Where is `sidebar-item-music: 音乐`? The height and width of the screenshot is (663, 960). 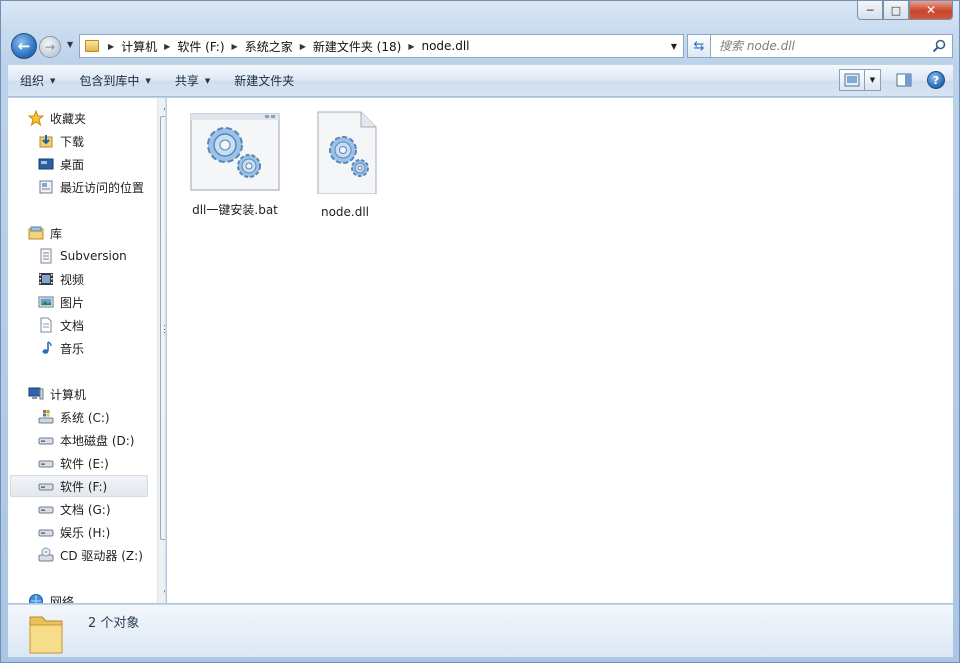 sidebar-item-music: 音乐 is located at coordinates (61, 348).